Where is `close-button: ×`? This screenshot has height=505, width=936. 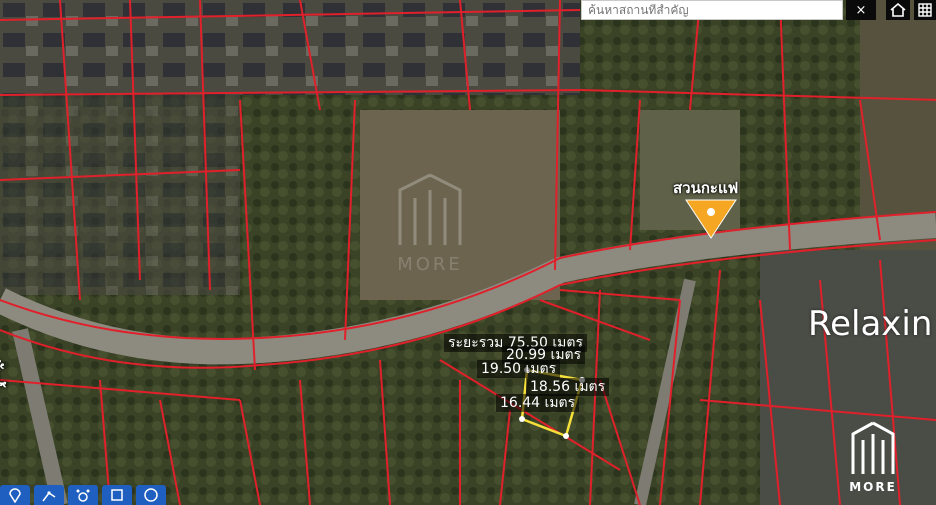 close-button: × is located at coordinates (861, 10).